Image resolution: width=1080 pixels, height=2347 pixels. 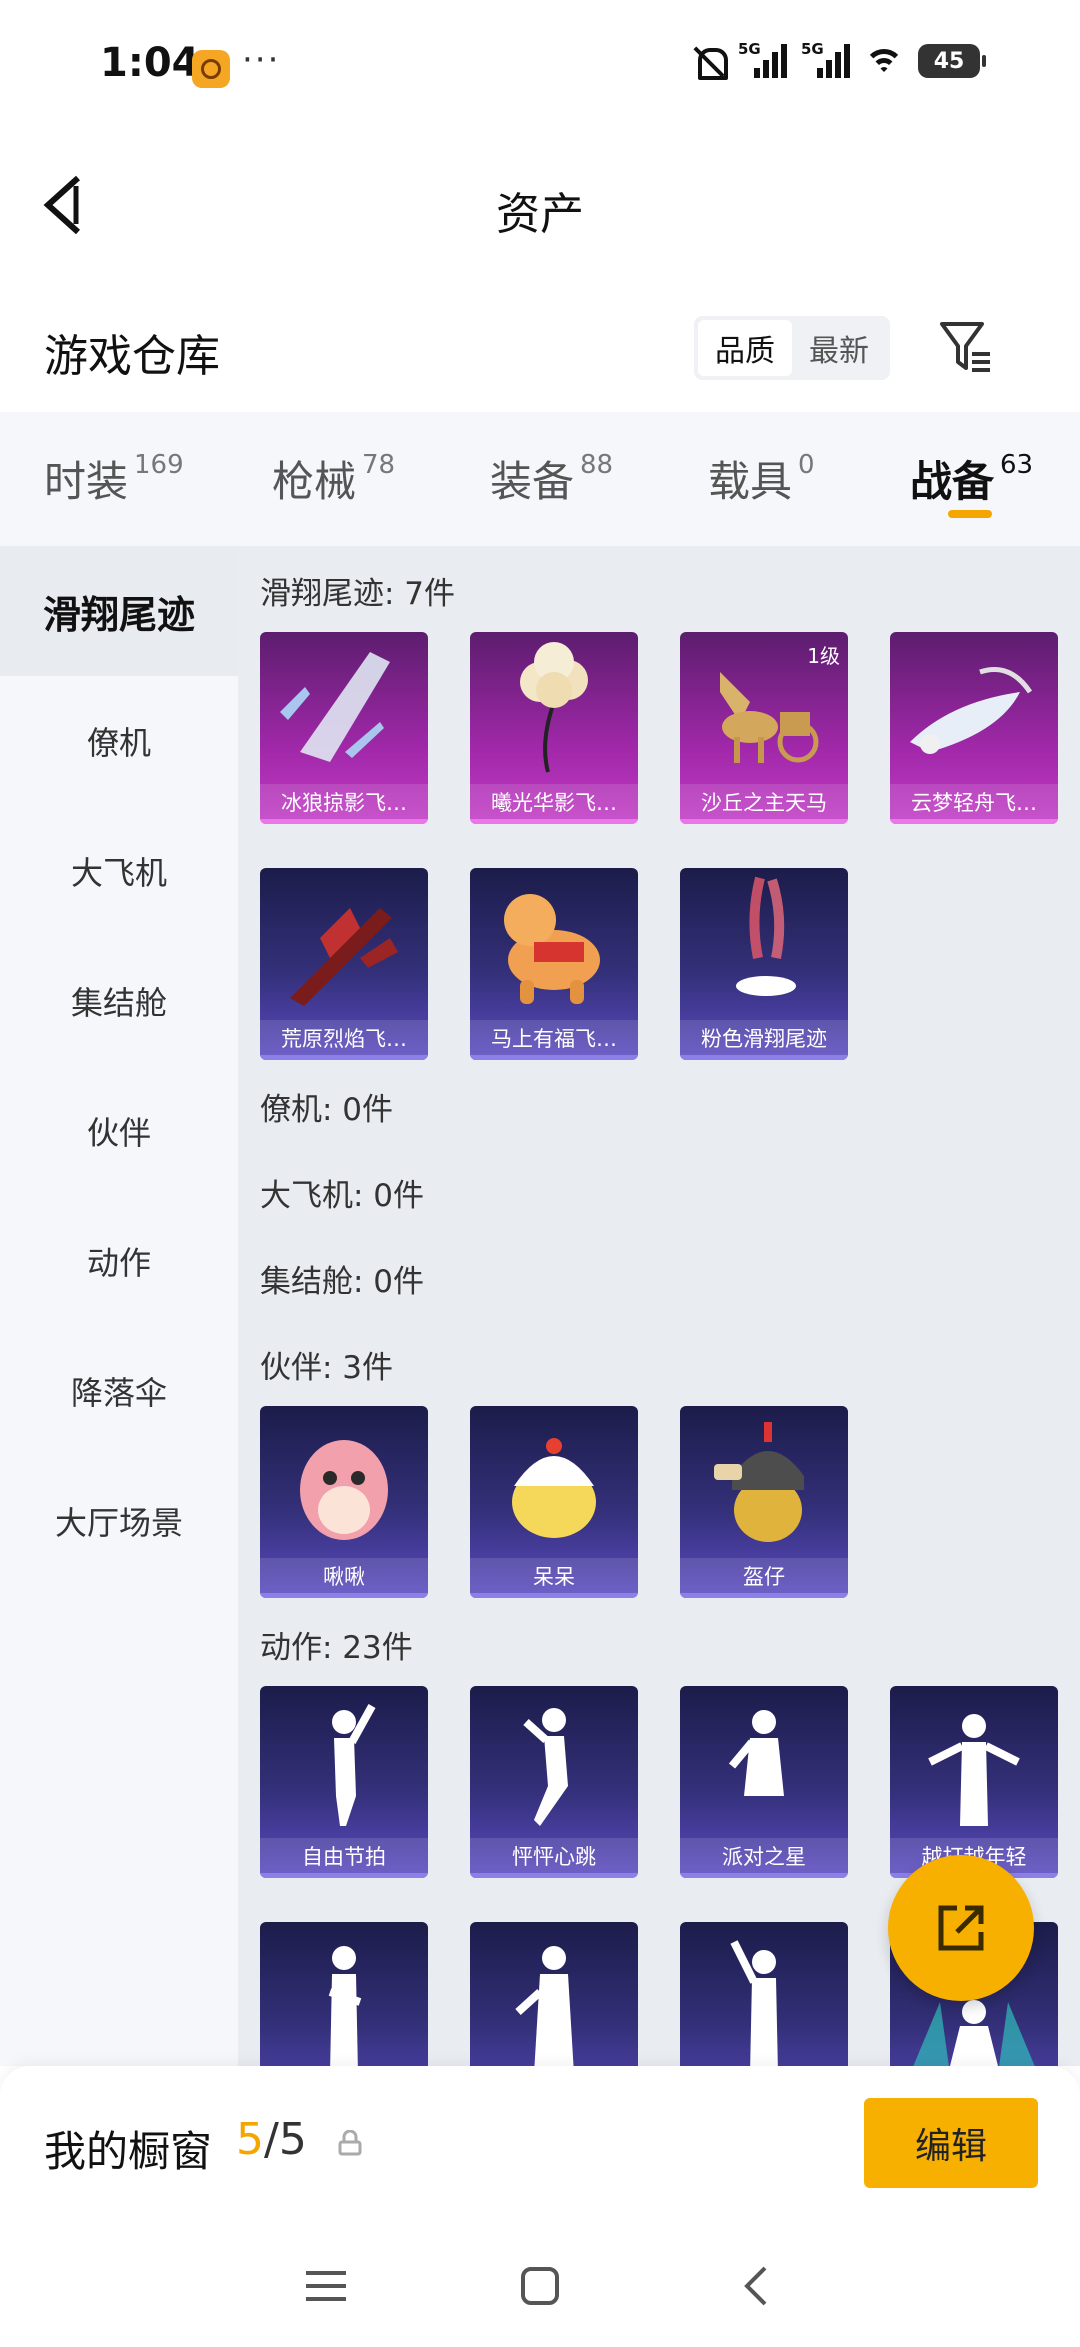 What do you see at coordinates (552, 949) in the screenshot?
I see `lucky-horse-image` at bounding box center [552, 949].